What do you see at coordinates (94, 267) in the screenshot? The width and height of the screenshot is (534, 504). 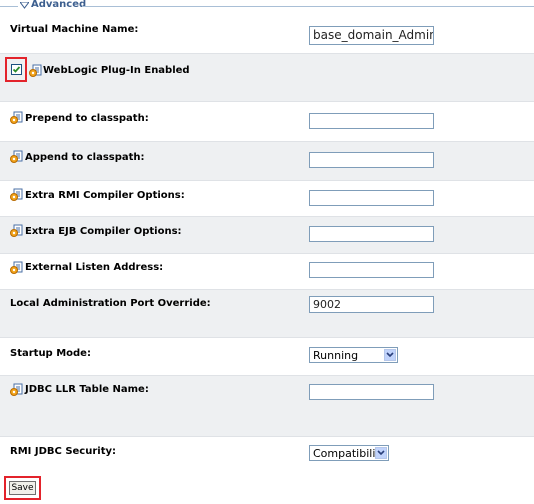 I see `external-listen-address-label: External Listen Address:` at bounding box center [94, 267].